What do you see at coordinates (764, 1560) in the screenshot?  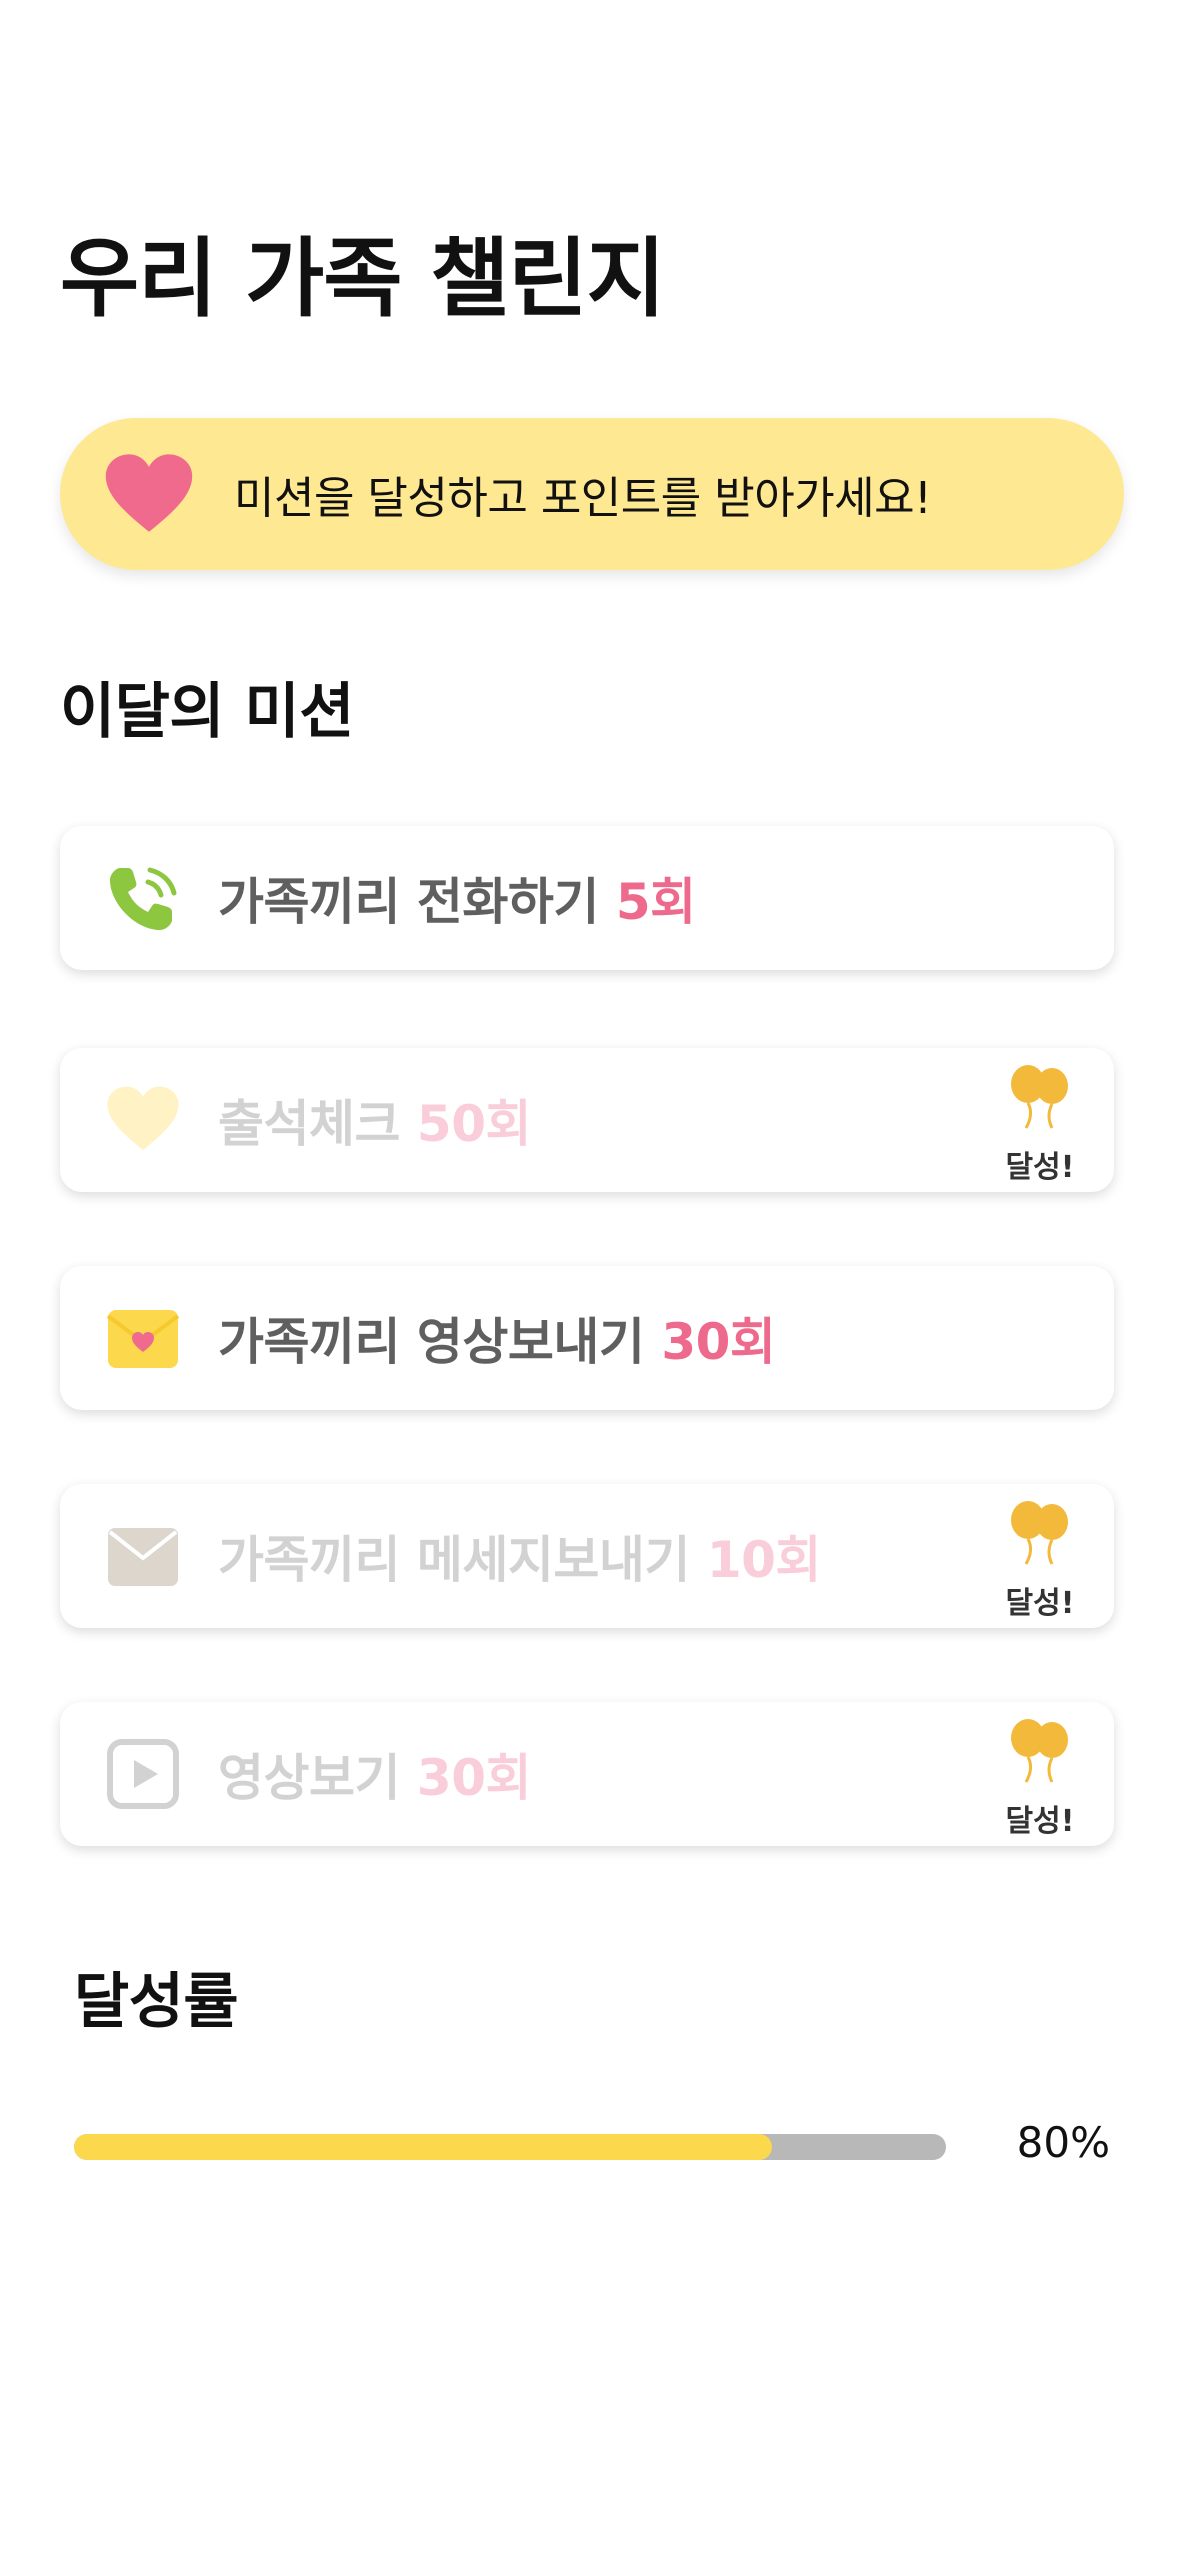 I see `mission-count: 10회` at bounding box center [764, 1560].